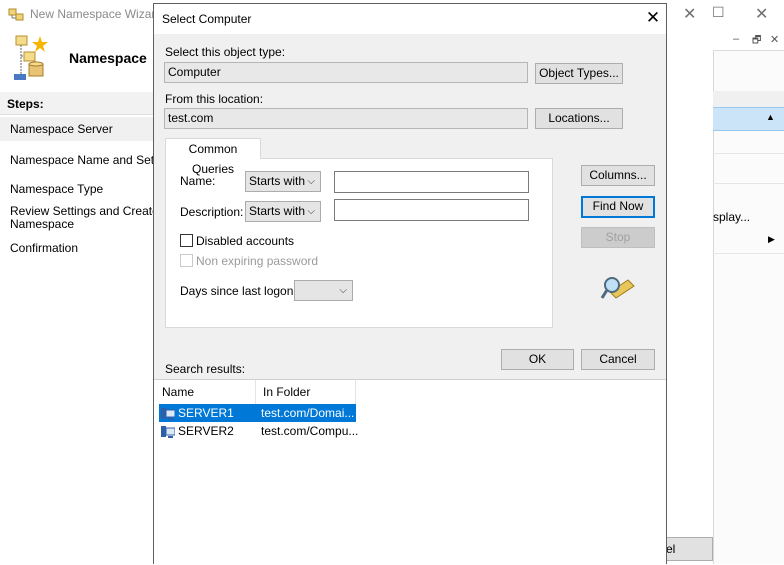 The image size is (784, 565). I want to click on cancel-button: Cancel, so click(618, 359).